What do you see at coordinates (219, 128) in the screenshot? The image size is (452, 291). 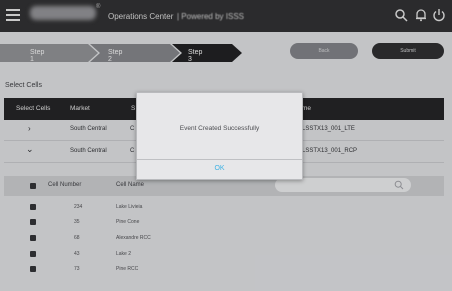 I see `dialog-message: Event Created Successfully` at bounding box center [219, 128].